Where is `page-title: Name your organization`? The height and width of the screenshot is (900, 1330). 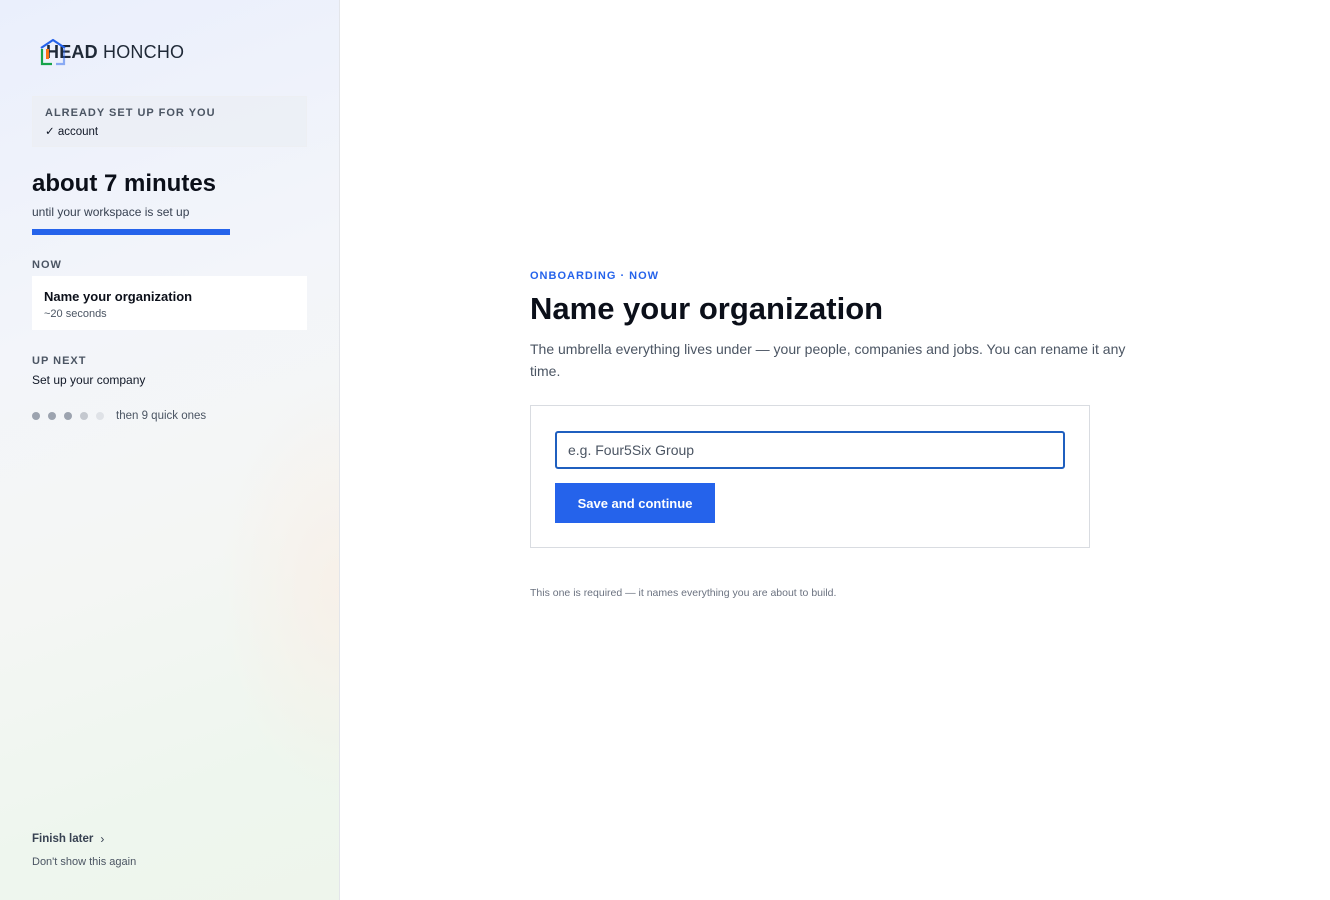
page-title: Name your organization is located at coordinates (707, 308).